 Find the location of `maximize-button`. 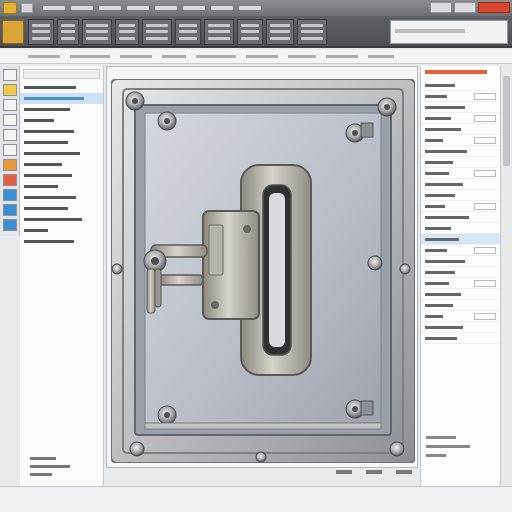

maximize-button is located at coordinates (465, 7).